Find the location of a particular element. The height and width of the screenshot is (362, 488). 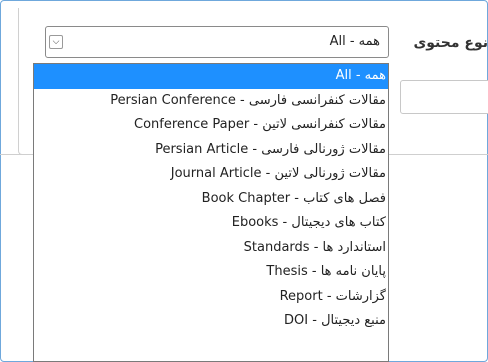

secondary-input is located at coordinates (444, 97).